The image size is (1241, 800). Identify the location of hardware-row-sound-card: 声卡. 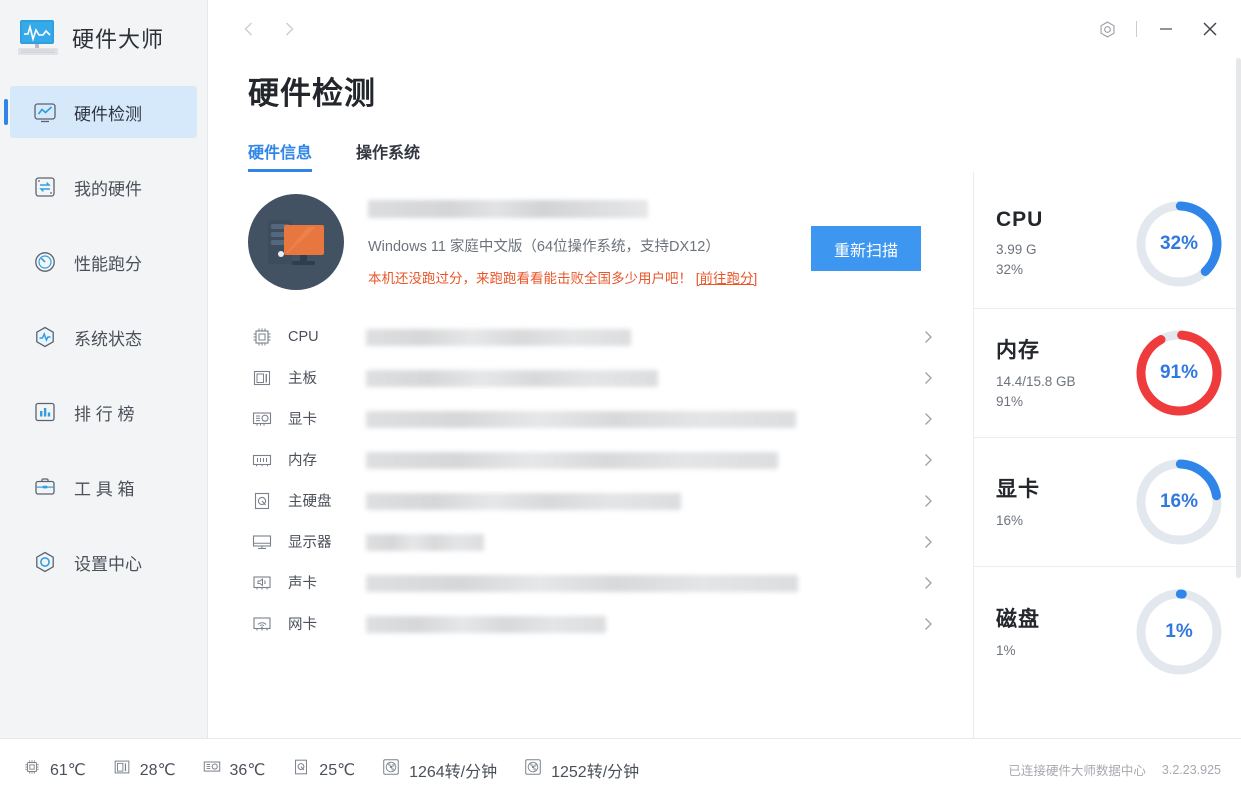
(596, 582).